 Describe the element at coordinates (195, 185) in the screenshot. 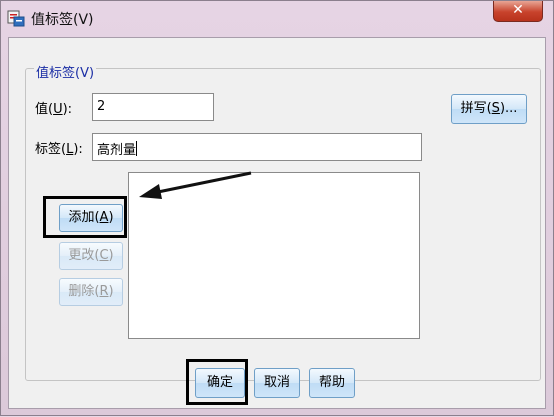

I see `annotation-arrow-icon` at that location.